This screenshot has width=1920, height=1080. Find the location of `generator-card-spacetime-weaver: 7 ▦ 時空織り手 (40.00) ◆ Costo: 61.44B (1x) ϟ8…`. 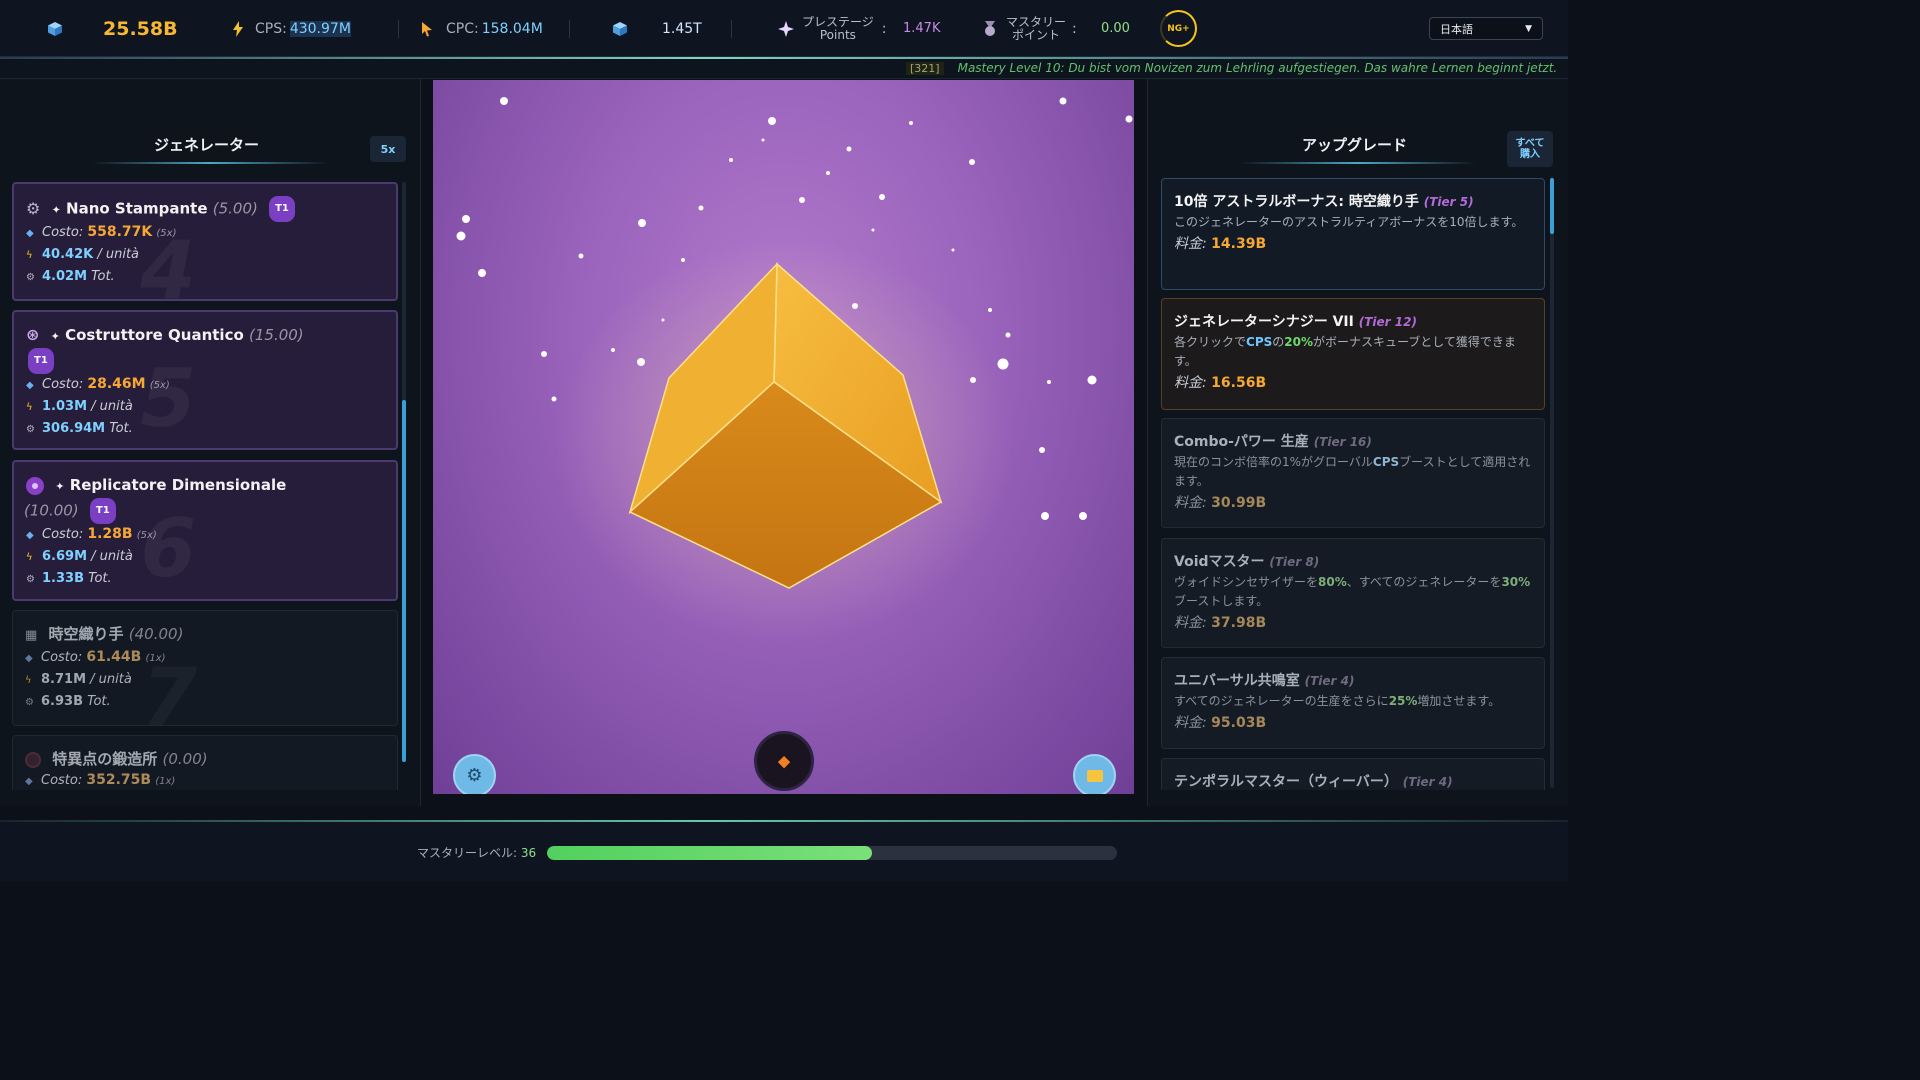

generator-card-spacetime-weaver: 7 ▦ 時空織り手 (40.00) ◆ Costo: 61.44B (1x) ϟ8… is located at coordinates (205, 677).